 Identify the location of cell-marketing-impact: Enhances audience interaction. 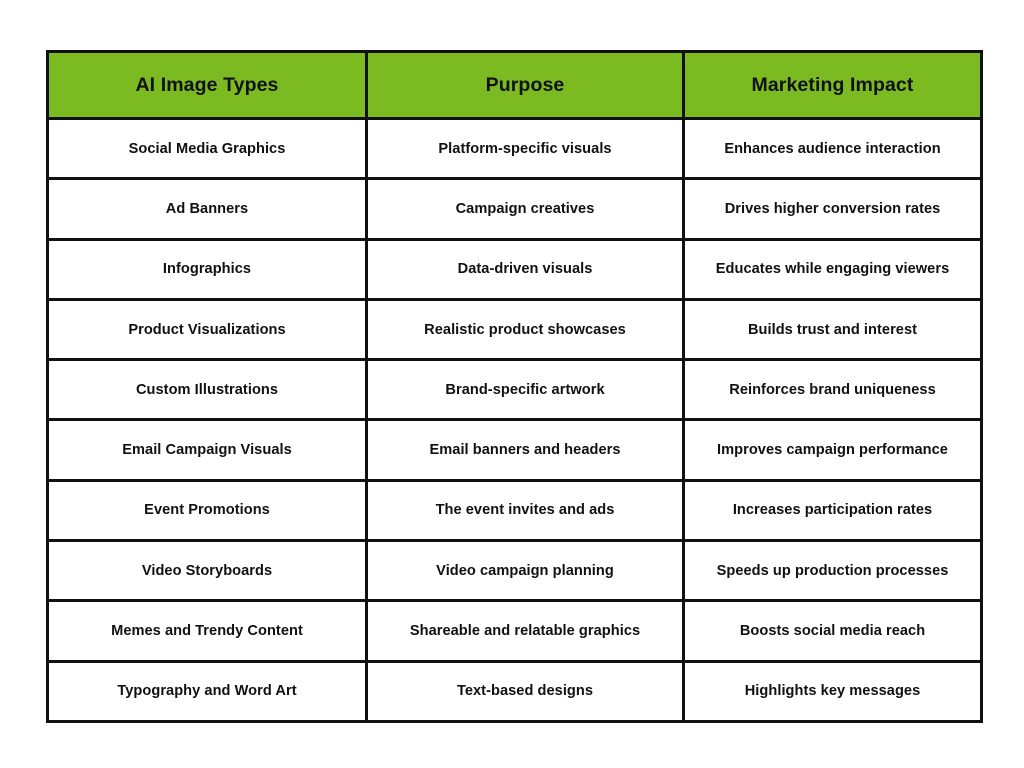
(832, 148).